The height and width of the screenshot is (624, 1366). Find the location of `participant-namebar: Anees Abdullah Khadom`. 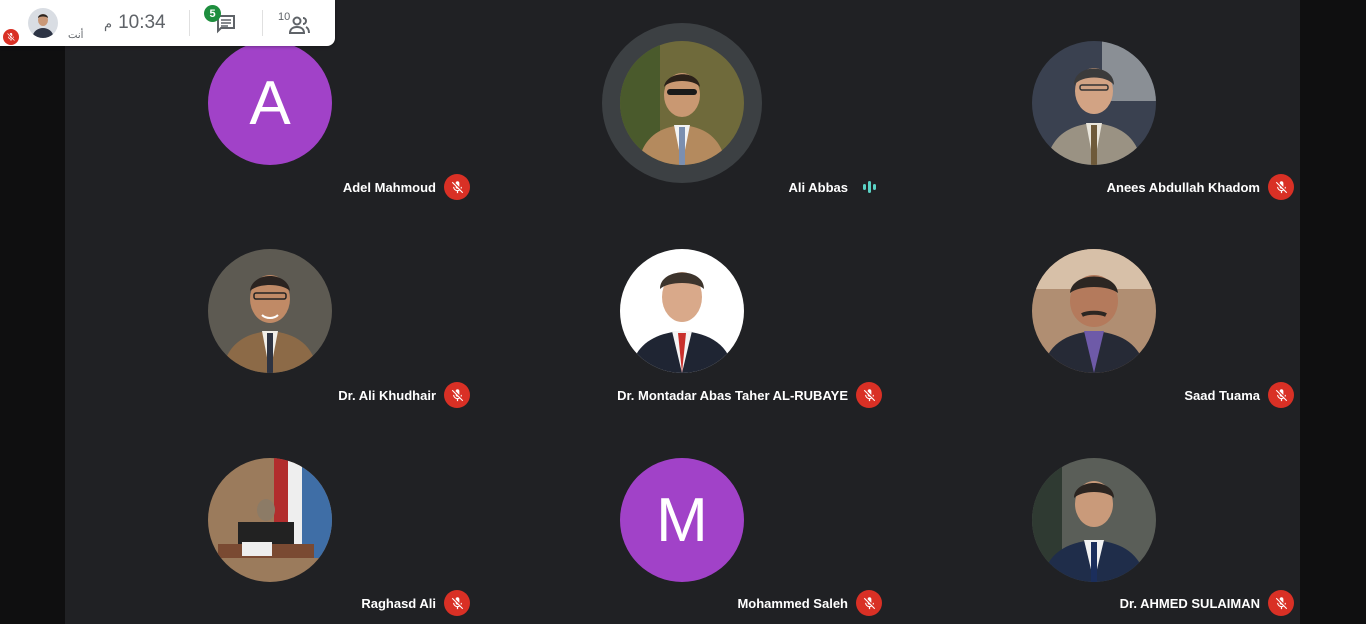

participant-namebar: Anees Abdullah Khadom is located at coordinates (1200, 187).